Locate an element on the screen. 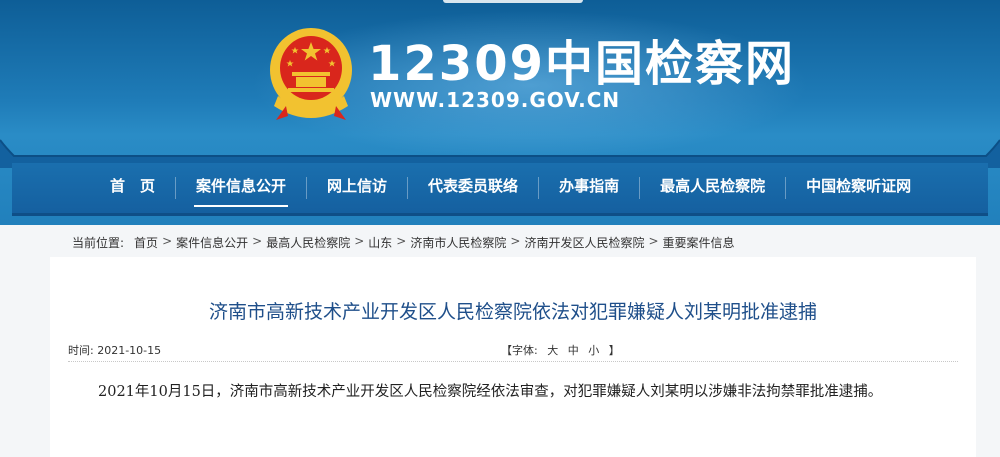  breadcrumb-item: 济南市人民检察院 is located at coordinates (458, 242).